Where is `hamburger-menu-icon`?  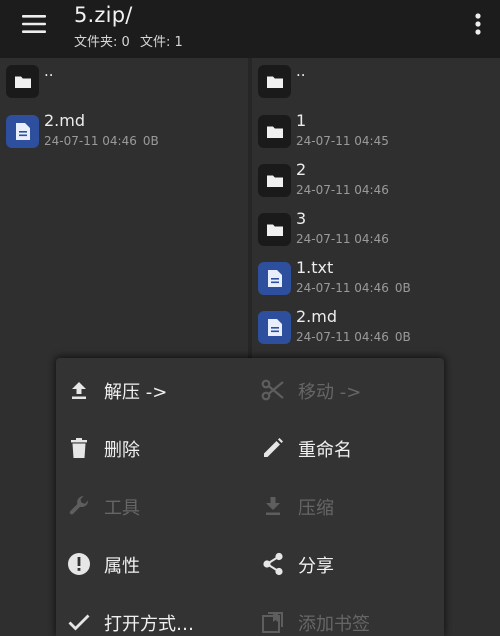
hamburger-menu-icon is located at coordinates (34, 24).